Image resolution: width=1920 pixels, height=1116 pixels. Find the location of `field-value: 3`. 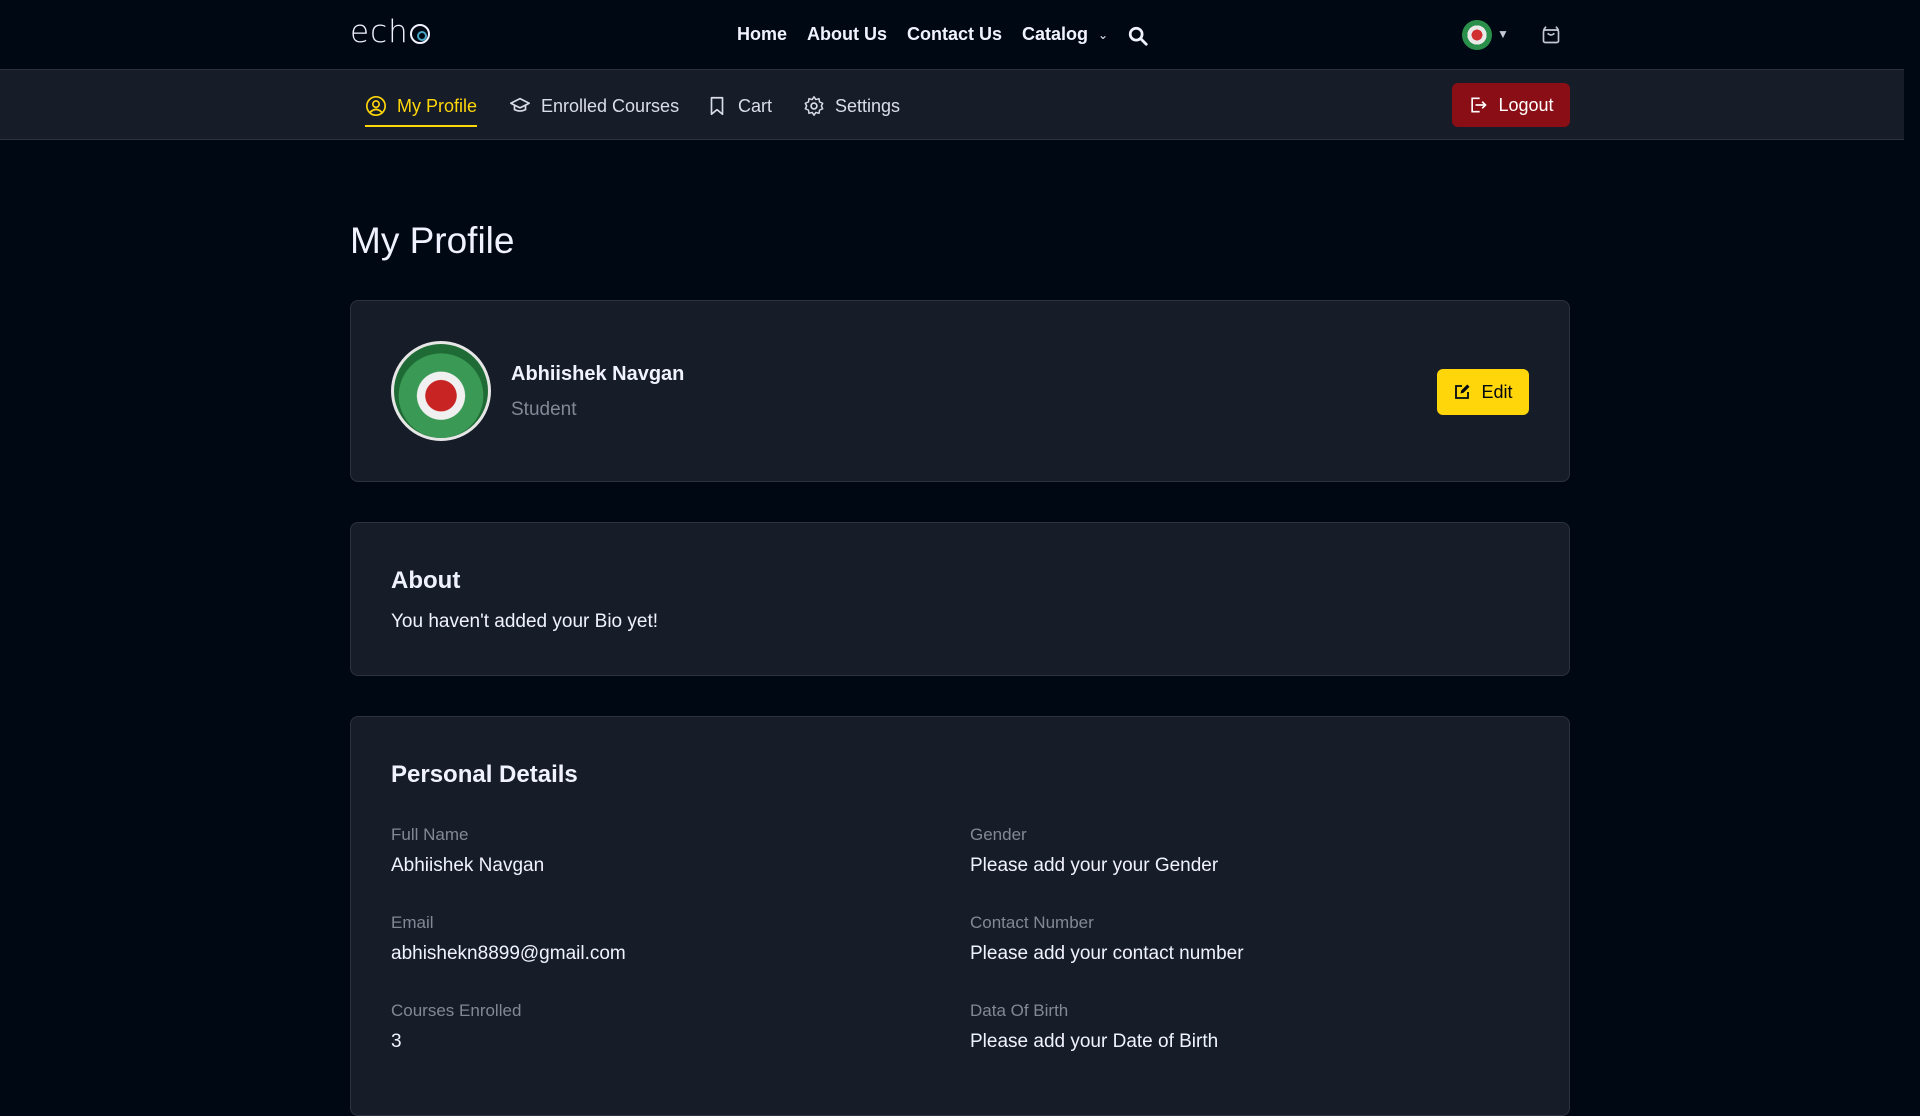

field-value: 3 is located at coordinates (396, 1041).